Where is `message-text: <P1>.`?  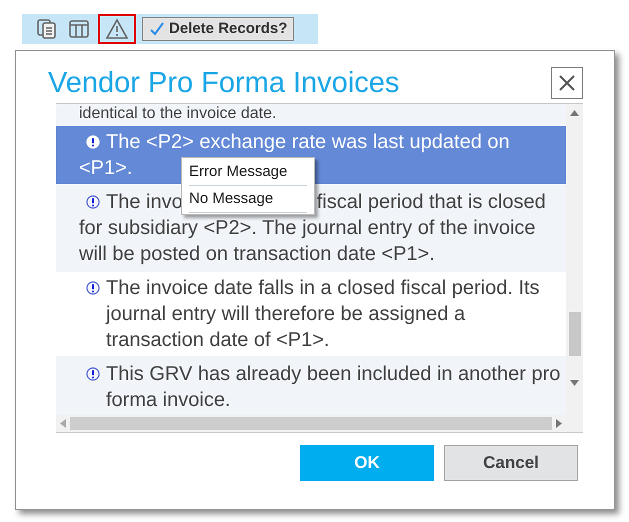
message-text: <P1>. is located at coordinates (105, 168).